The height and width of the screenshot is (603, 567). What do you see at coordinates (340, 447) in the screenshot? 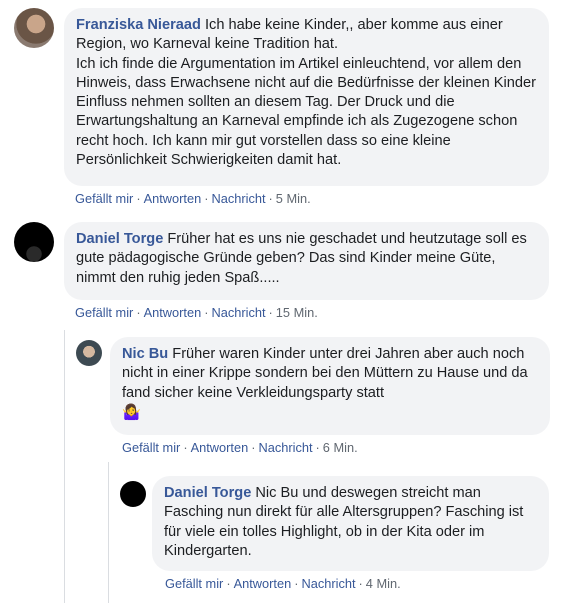
I see `comment-time: 6 Min.` at bounding box center [340, 447].